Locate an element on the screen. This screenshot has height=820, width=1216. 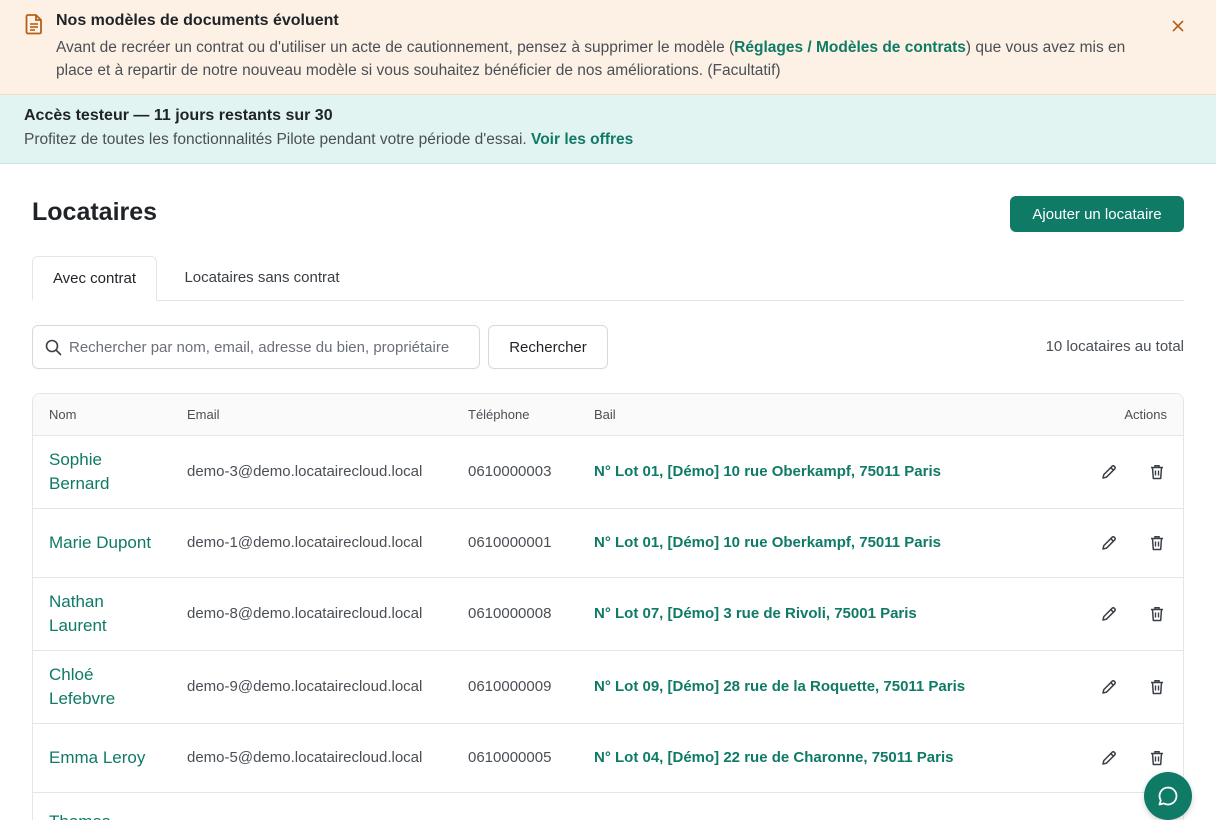
tenant-name-cell: Nathan Laurent is located at coordinates (110, 614).